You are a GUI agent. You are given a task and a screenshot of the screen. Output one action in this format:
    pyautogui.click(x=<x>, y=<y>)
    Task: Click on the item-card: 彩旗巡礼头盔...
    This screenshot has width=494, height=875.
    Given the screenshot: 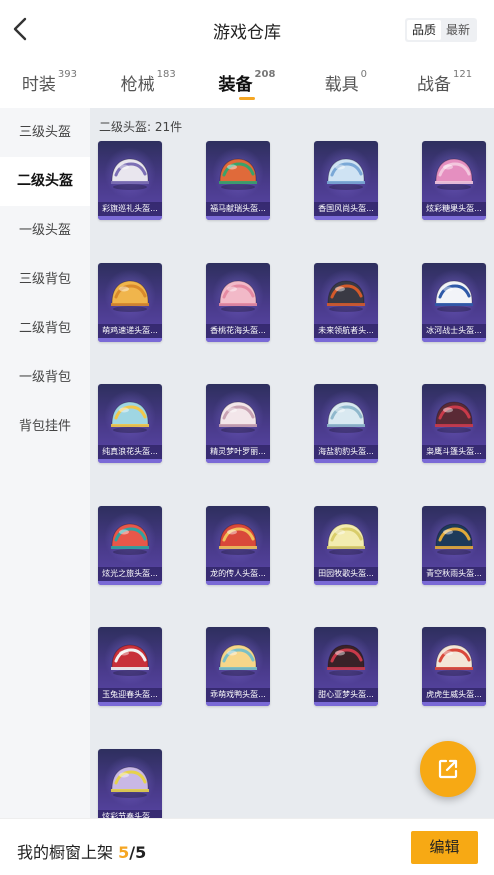 What is the action you would take?
    pyautogui.click(x=130, y=180)
    